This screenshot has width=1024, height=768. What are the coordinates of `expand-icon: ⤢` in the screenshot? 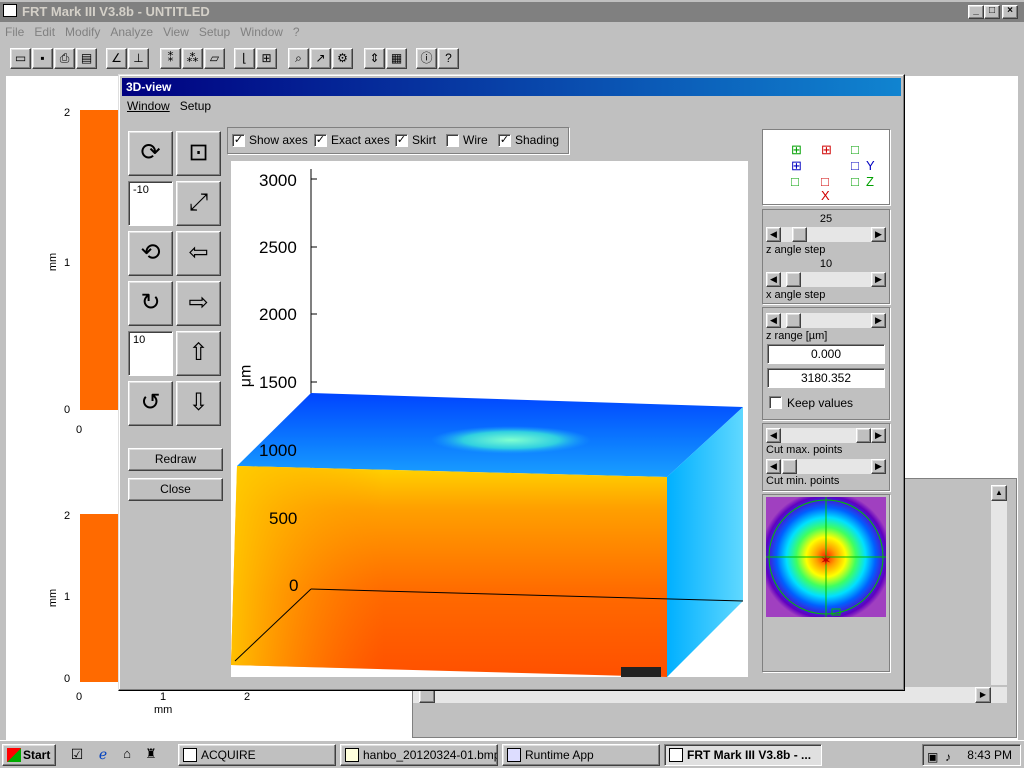 It's located at (198, 203).